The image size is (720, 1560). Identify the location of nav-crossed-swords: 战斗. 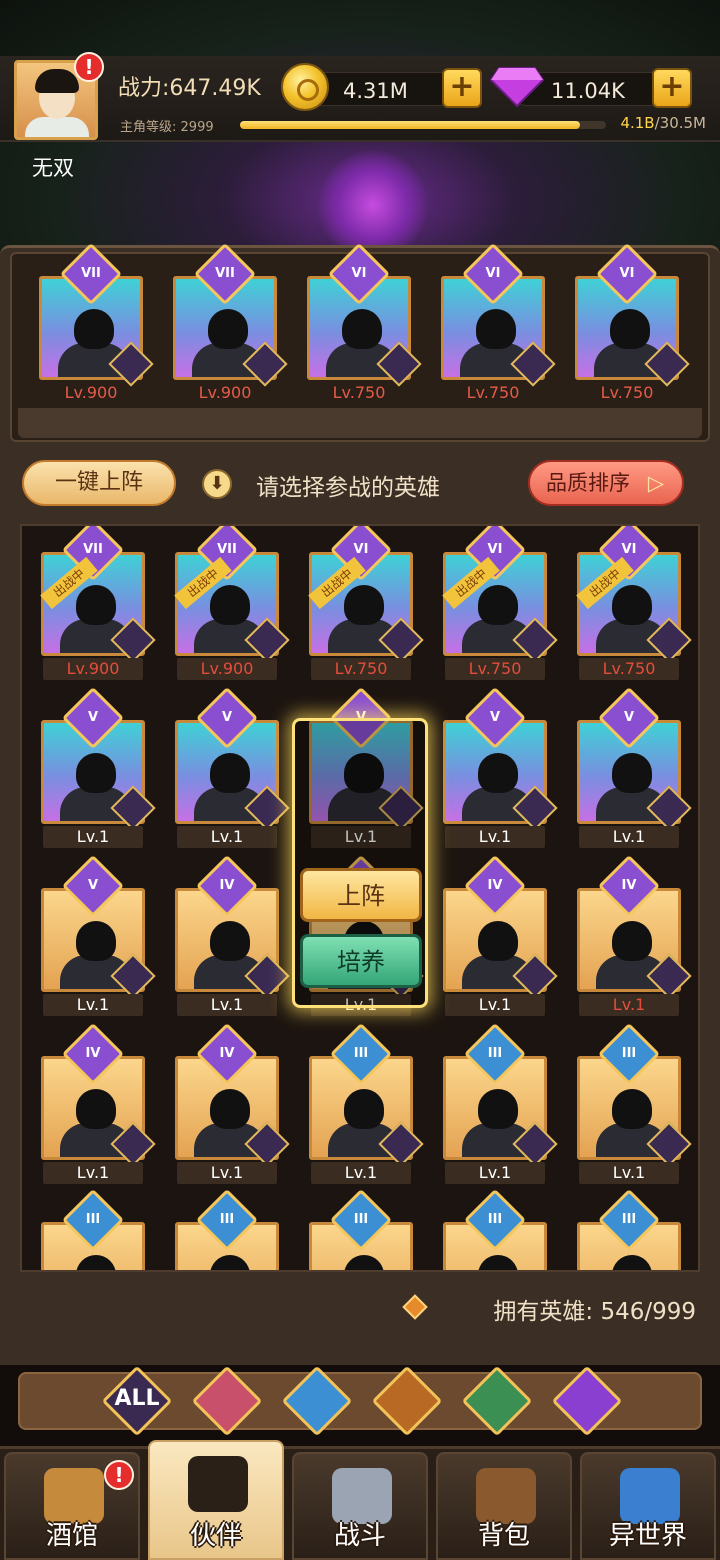
(360, 1506).